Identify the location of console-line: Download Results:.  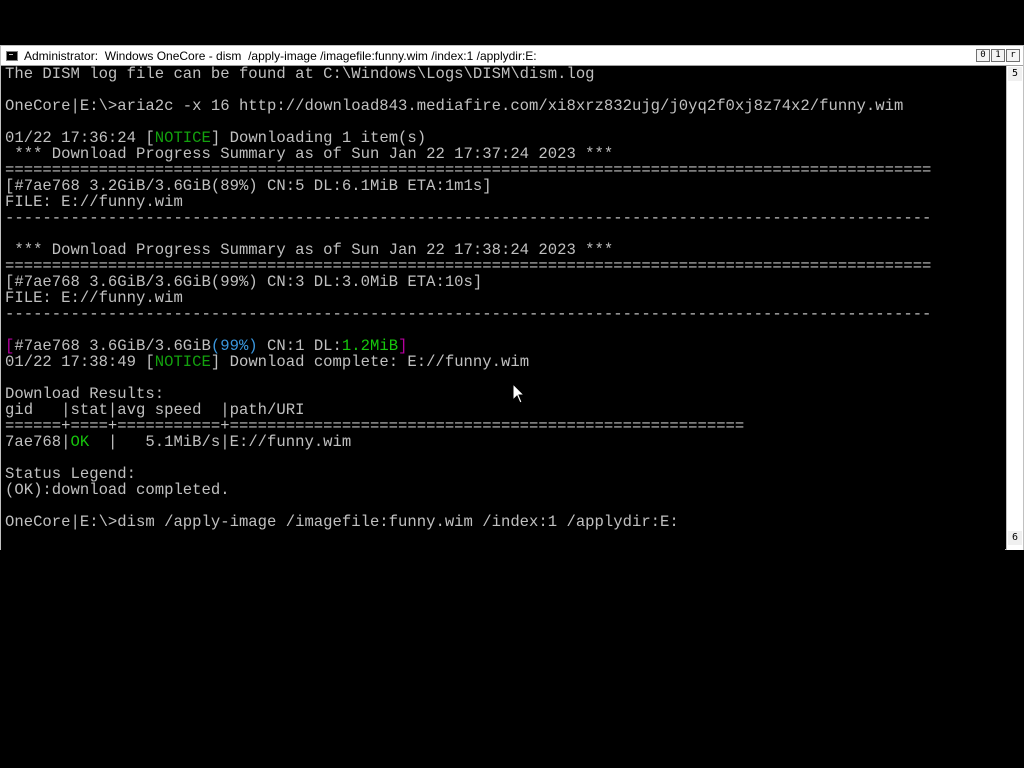
(85, 394).